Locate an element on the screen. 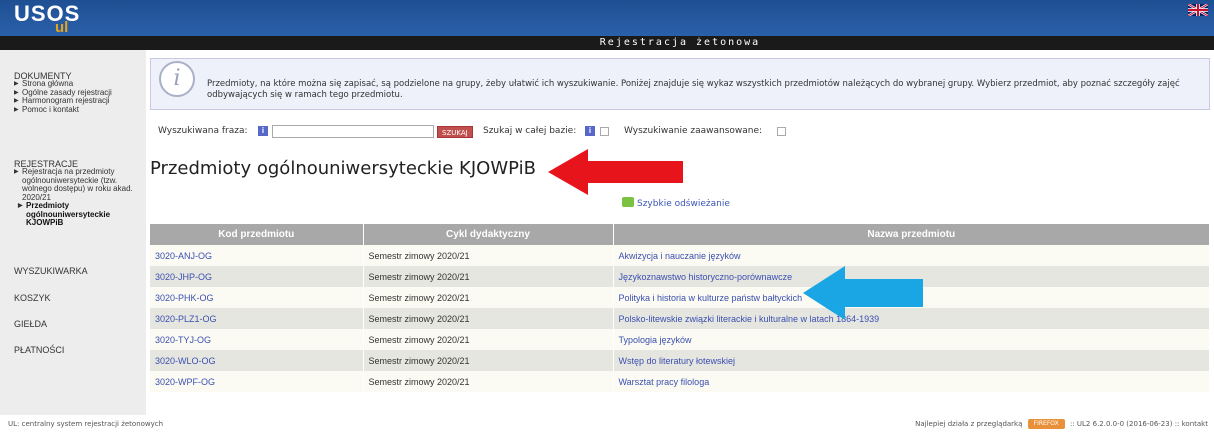 The height and width of the screenshot is (433, 1214). advanced-search-label: Wyszukiwanie zaawansowane: is located at coordinates (693, 131).